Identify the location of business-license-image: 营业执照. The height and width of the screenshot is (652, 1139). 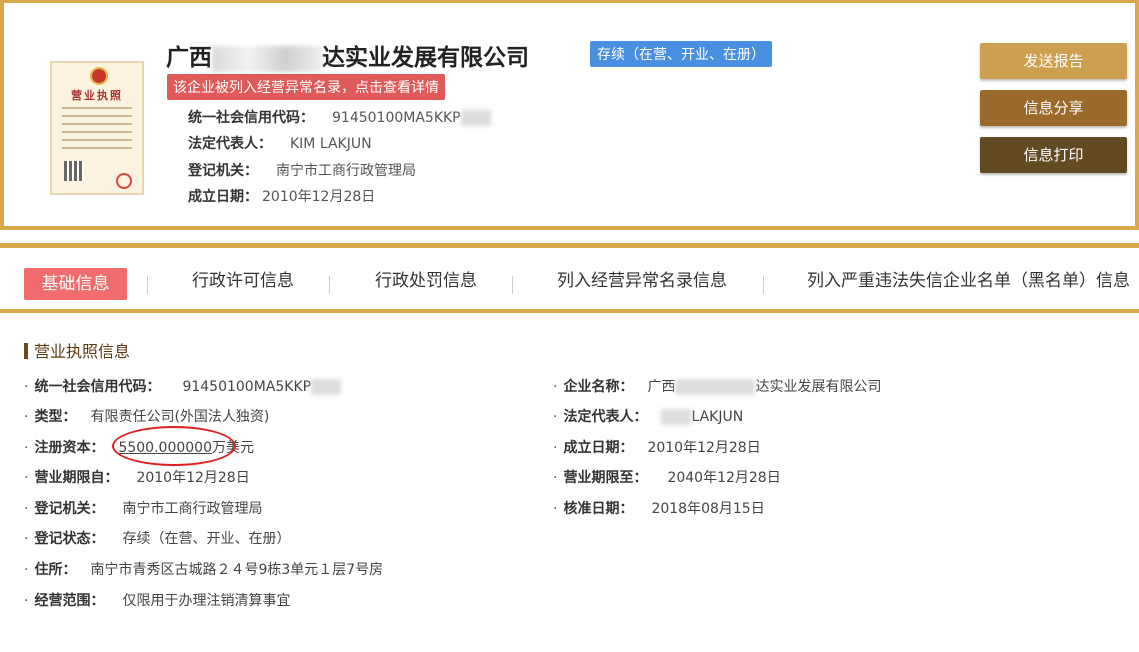
(97, 128).